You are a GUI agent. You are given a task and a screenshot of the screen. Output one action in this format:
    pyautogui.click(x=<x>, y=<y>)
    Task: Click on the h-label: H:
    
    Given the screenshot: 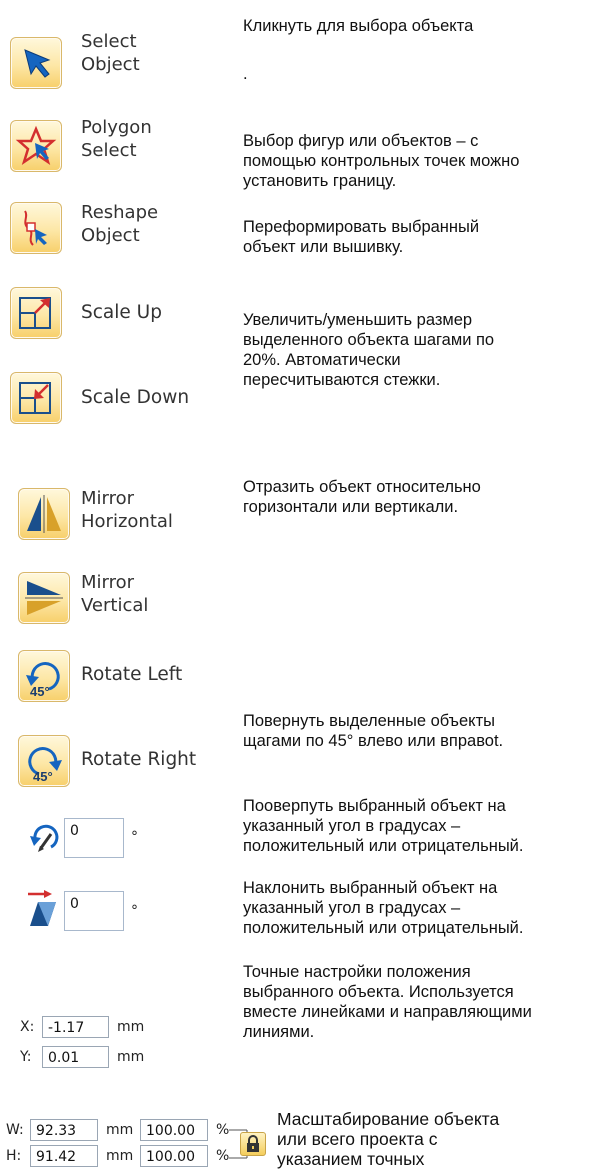 What is the action you would take?
    pyautogui.click(x=14, y=1156)
    